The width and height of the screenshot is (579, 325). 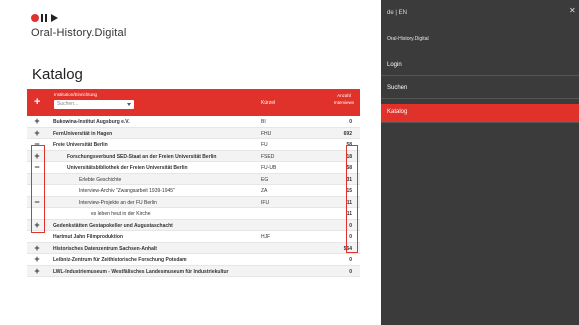 I want to click on table-row: + FernUniversität in Hagen FHU 692, so click(x=193, y=133).